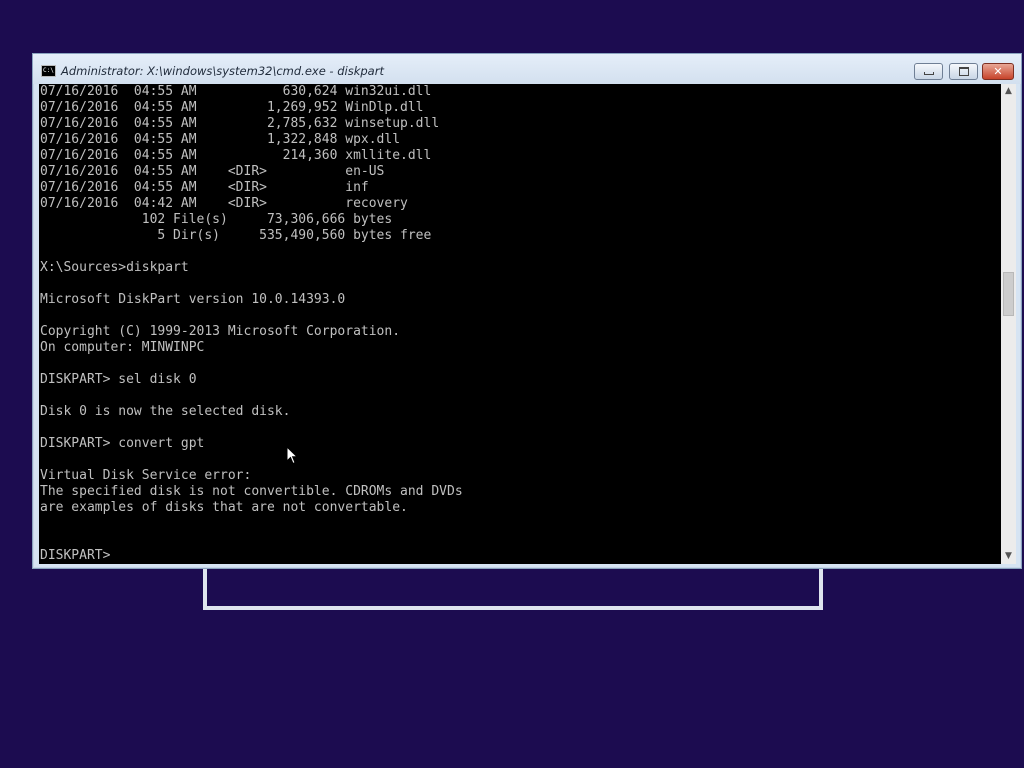  I want to click on minimize-button, so click(928, 71).